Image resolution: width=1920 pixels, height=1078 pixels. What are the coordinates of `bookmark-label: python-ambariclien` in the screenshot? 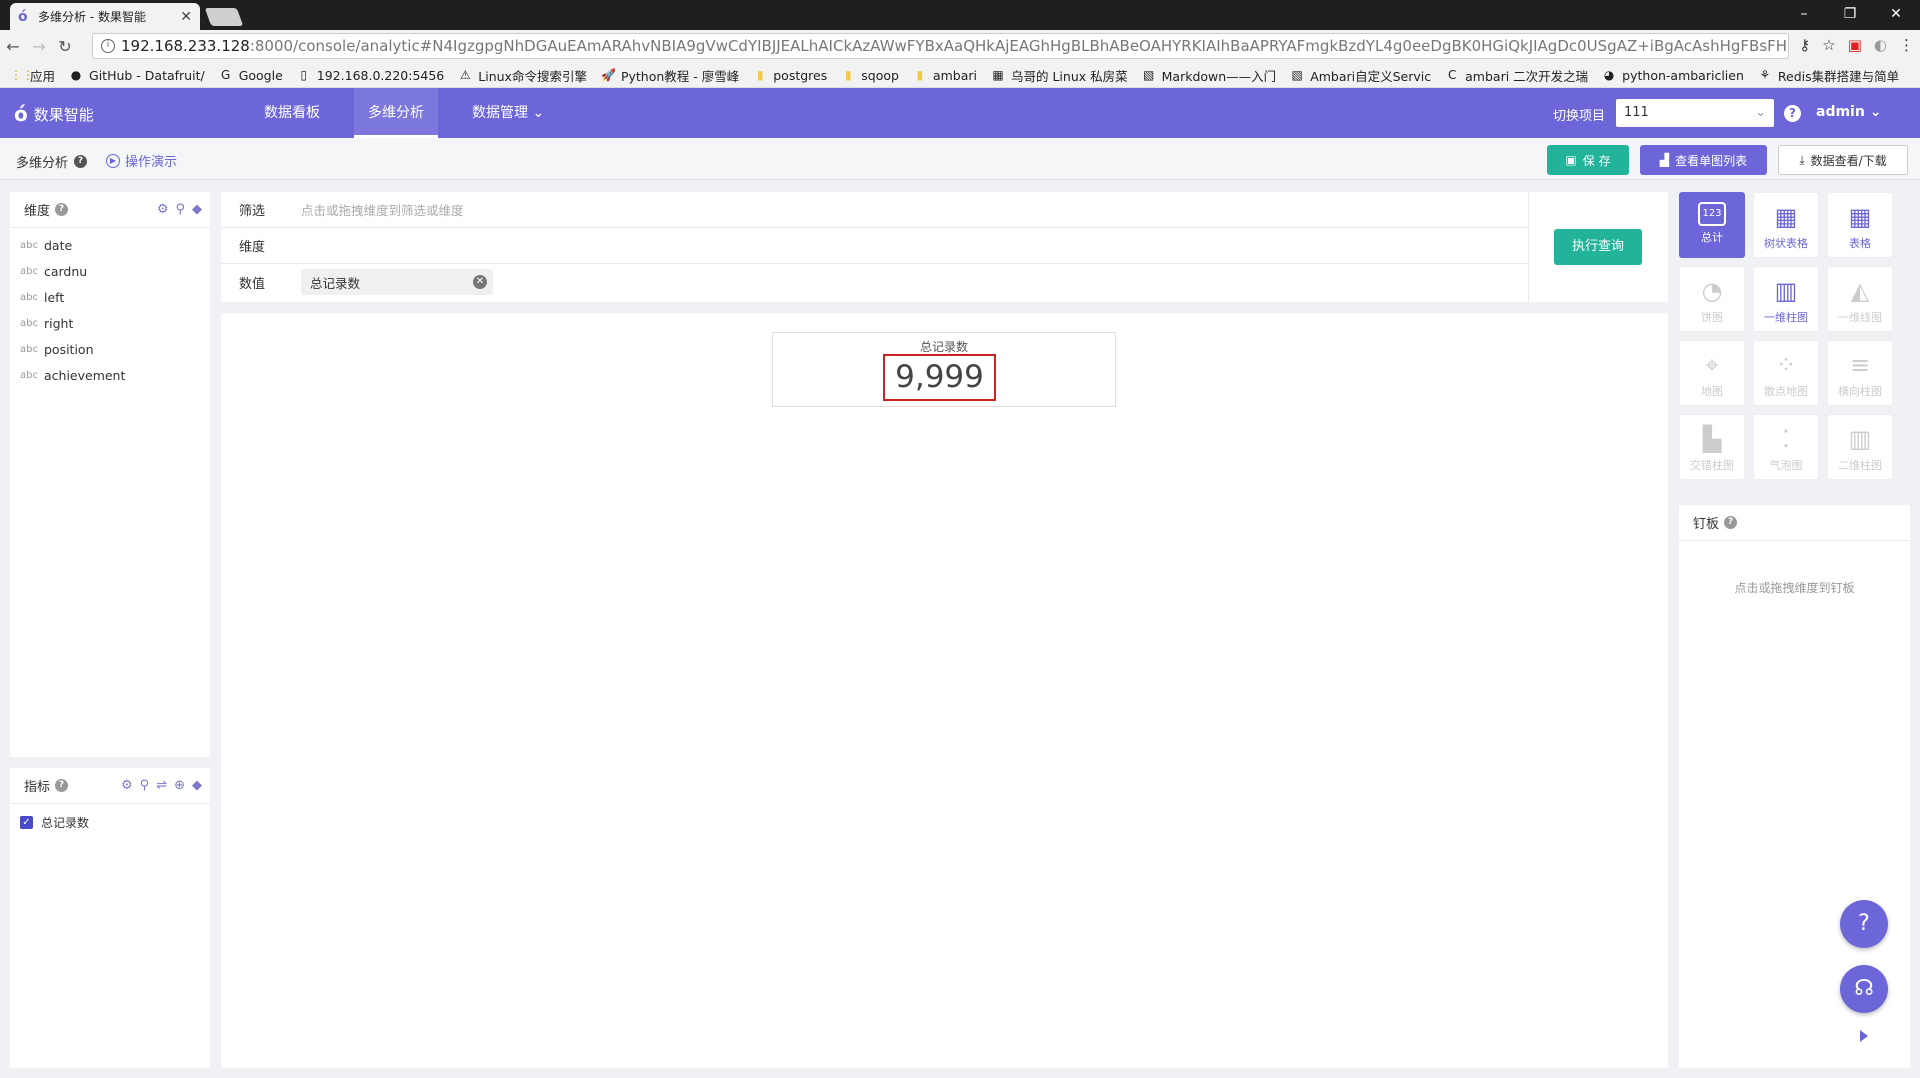 It's located at (1683, 75).